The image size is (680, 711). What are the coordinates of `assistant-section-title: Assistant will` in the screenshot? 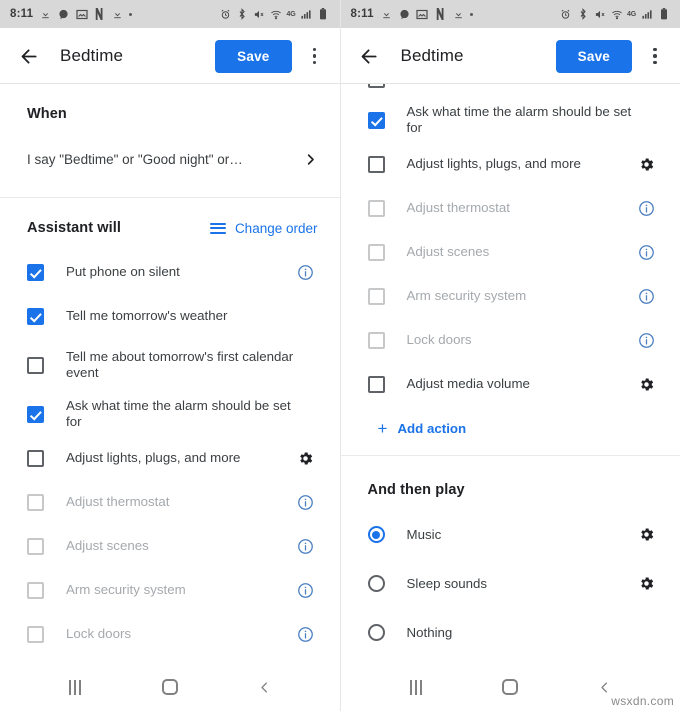 It's located at (74, 228).